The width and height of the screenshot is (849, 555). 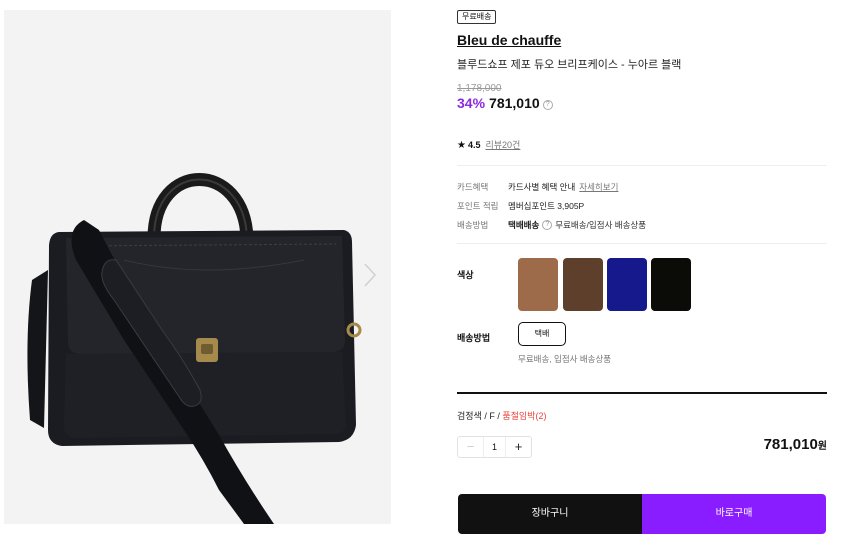 What do you see at coordinates (538, 284) in the screenshot?
I see `color-swatch-tan` at bounding box center [538, 284].